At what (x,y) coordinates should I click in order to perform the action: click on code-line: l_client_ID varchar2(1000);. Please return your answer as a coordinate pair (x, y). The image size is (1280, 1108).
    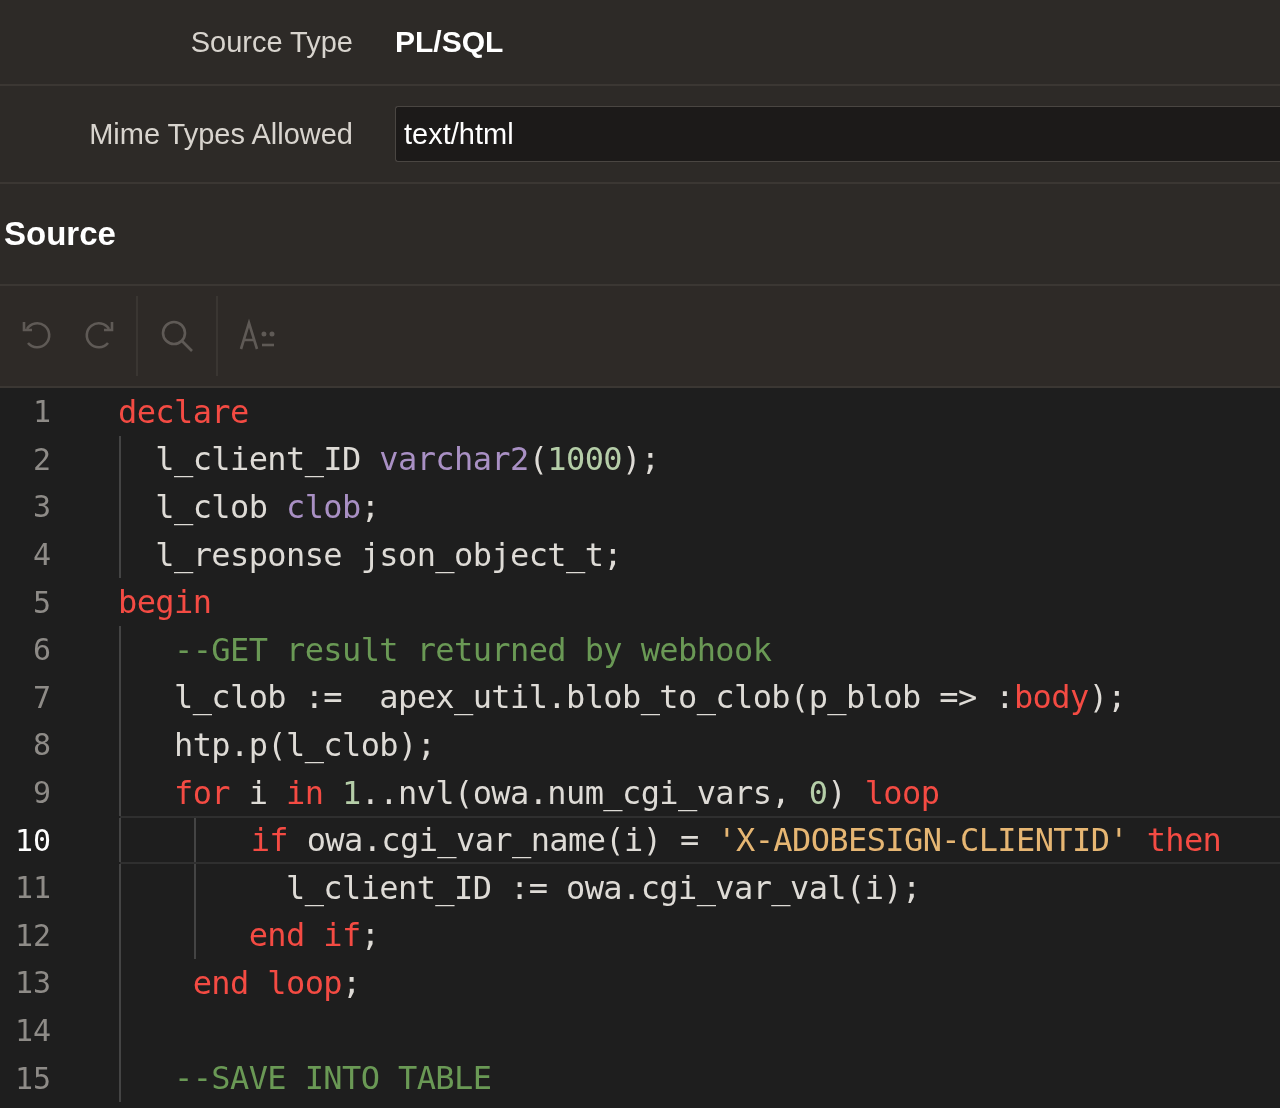
    Looking at the image, I should click on (407, 459).